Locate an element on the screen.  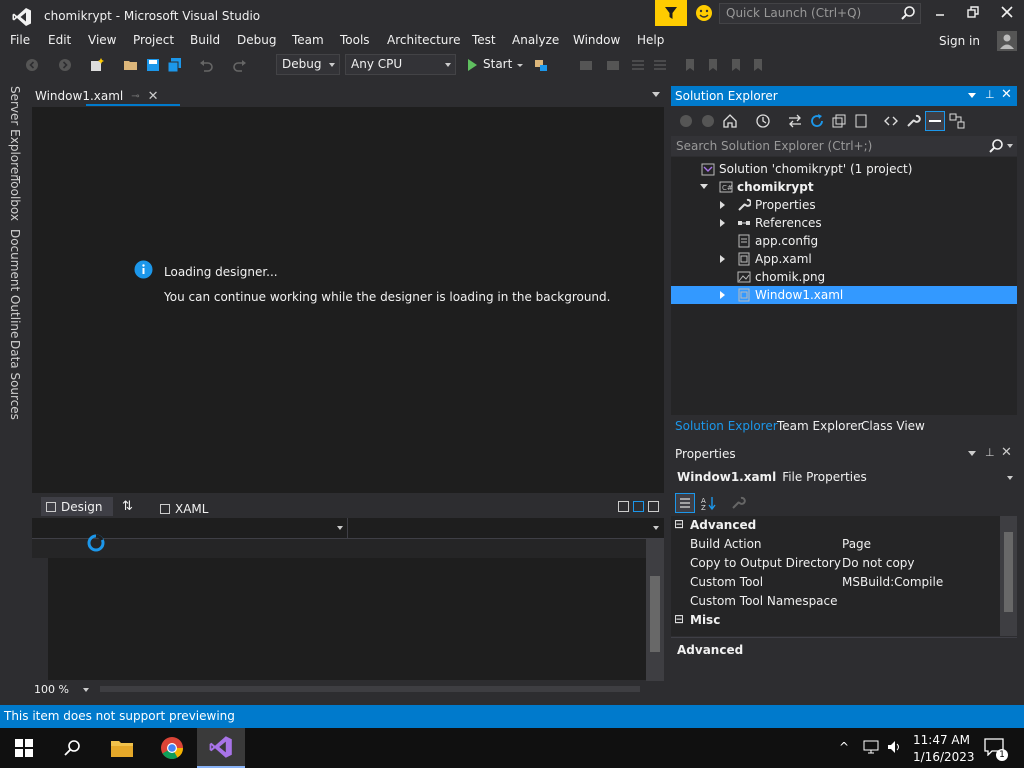
menu-file: File is located at coordinates (20, 40).